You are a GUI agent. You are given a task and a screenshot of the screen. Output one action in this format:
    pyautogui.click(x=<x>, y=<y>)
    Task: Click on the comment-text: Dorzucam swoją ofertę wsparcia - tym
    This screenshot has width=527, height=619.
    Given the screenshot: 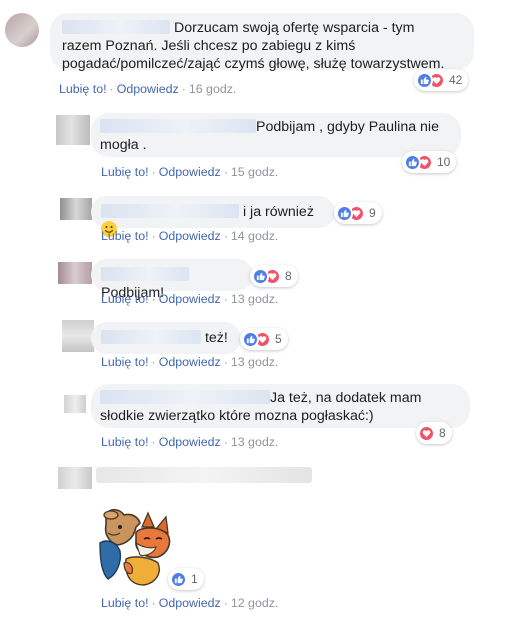 What is the action you would take?
    pyautogui.click(x=294, y=28)
    